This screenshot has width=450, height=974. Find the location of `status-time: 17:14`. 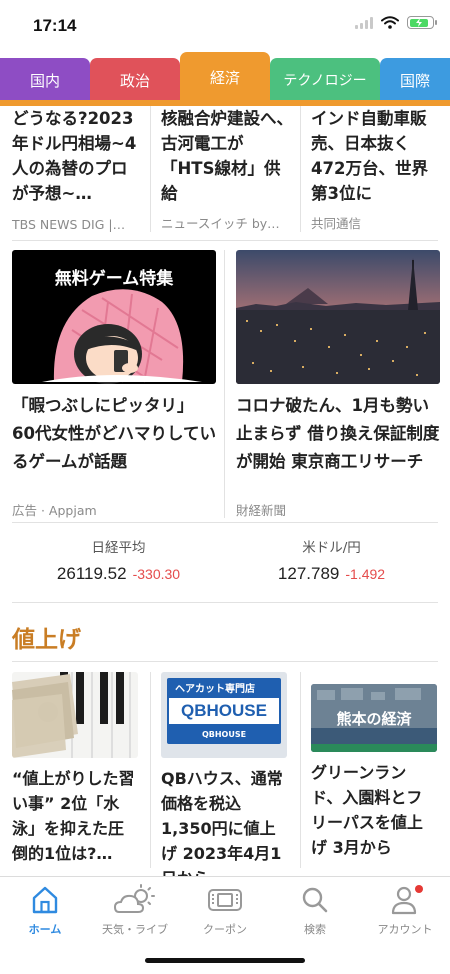

status-time: 17:14 is located at coordinates (55, 25).